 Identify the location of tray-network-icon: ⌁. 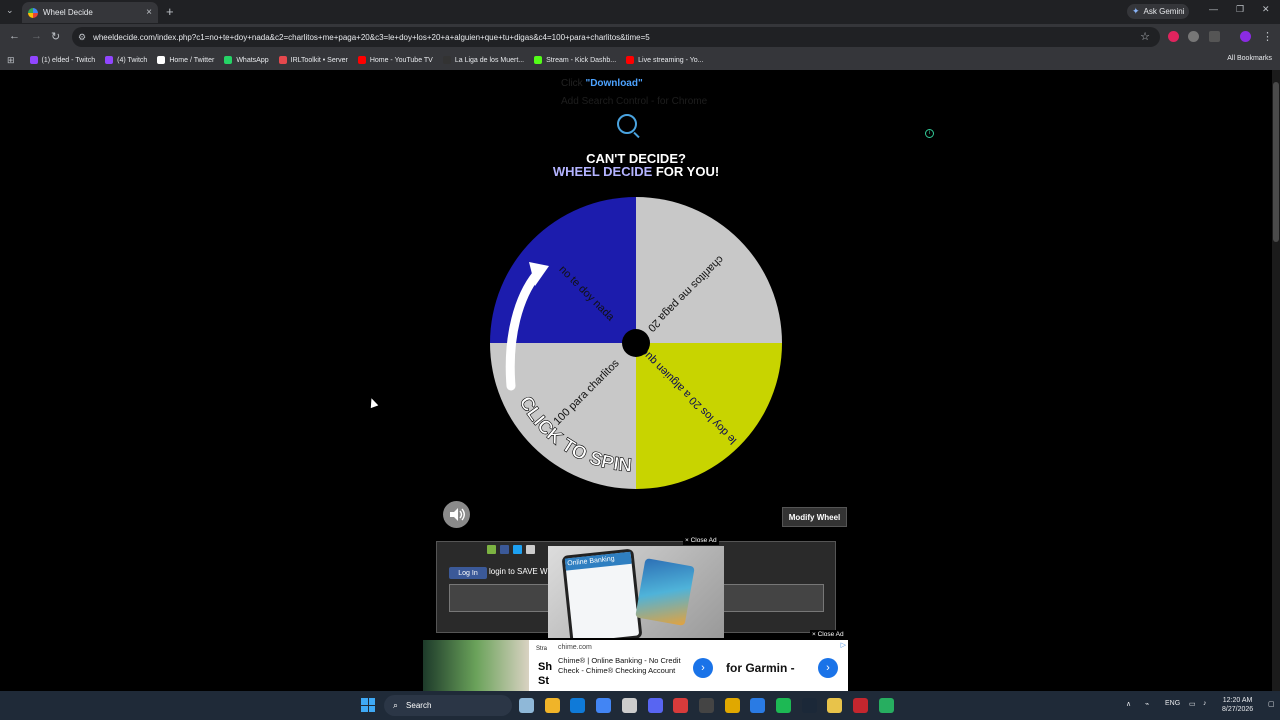
(1147, 704).